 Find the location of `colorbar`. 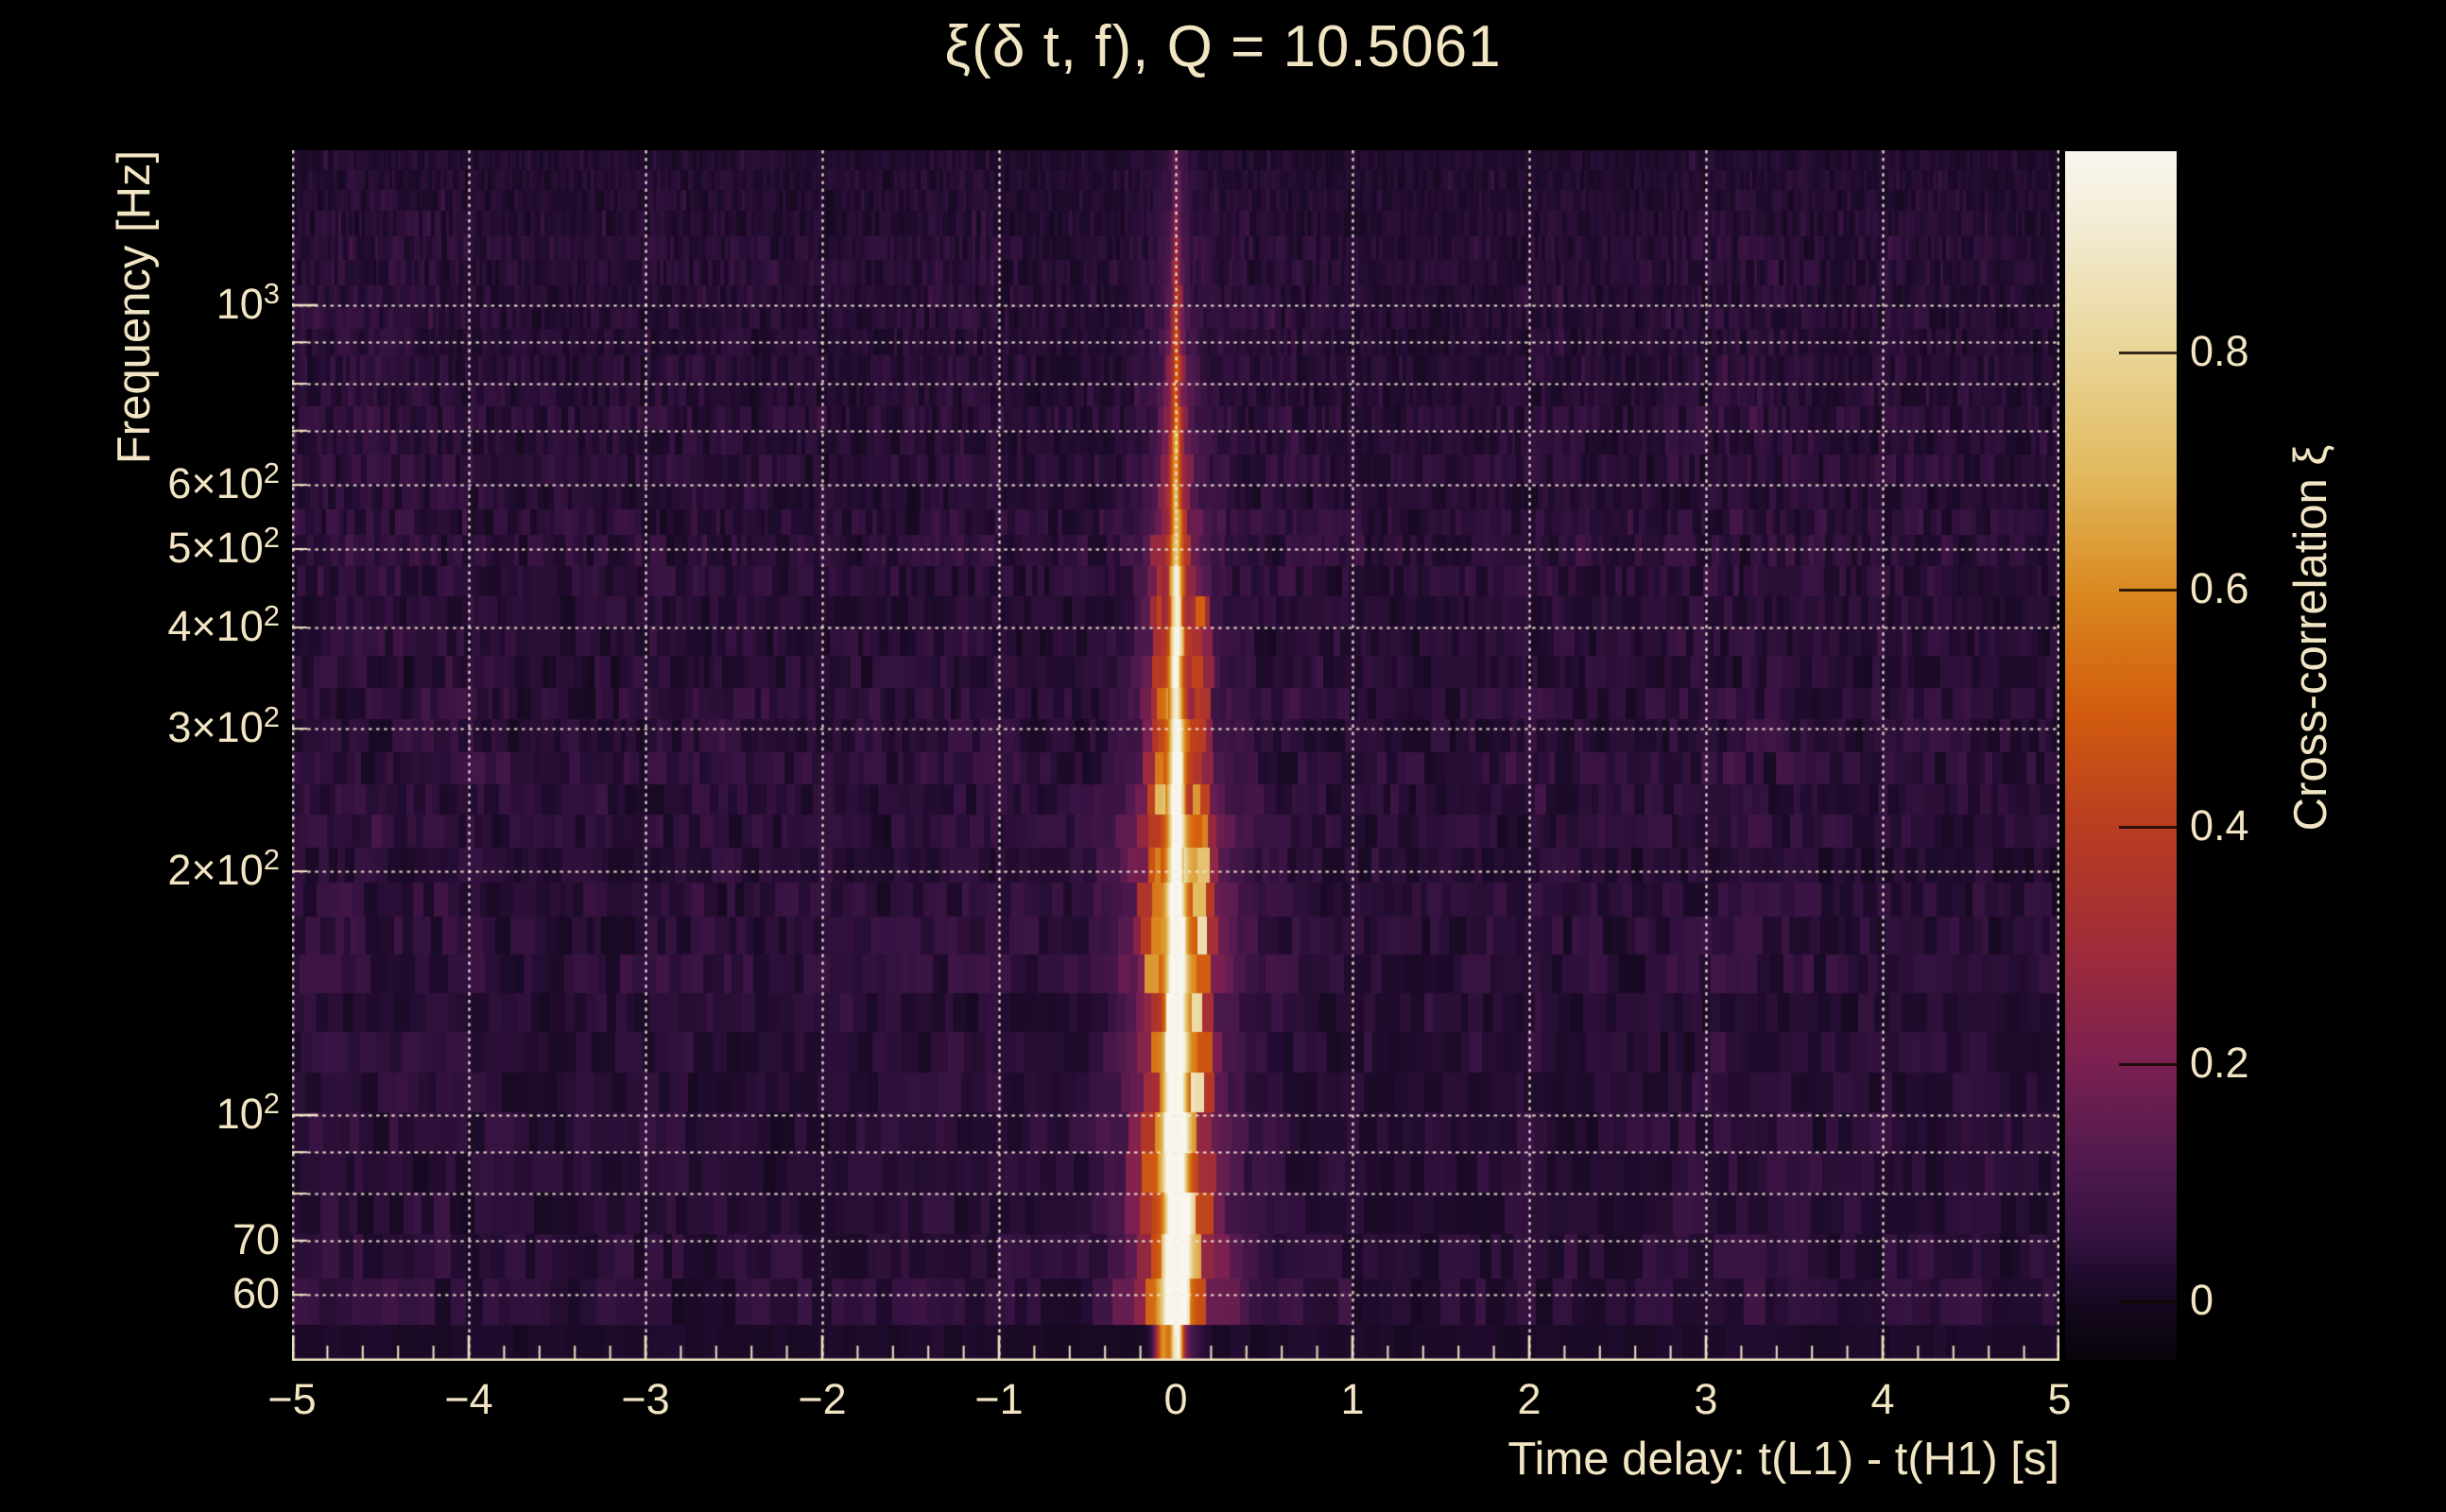

colorbar is located at coordinates (2121, 756).